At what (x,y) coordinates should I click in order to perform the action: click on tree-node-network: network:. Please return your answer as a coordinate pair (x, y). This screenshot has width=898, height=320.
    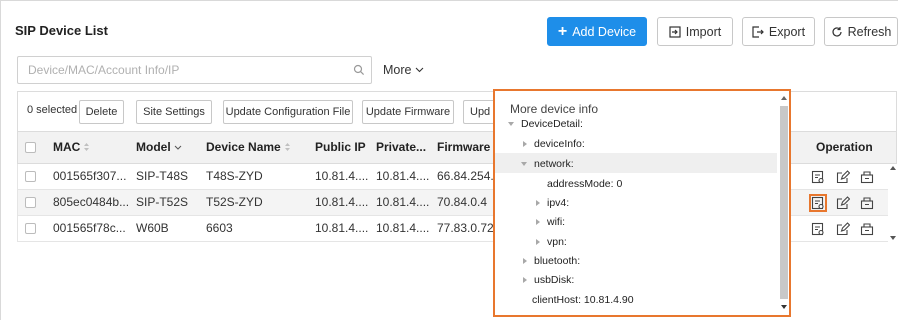
    Looking at the image, I should click on (547, 164).